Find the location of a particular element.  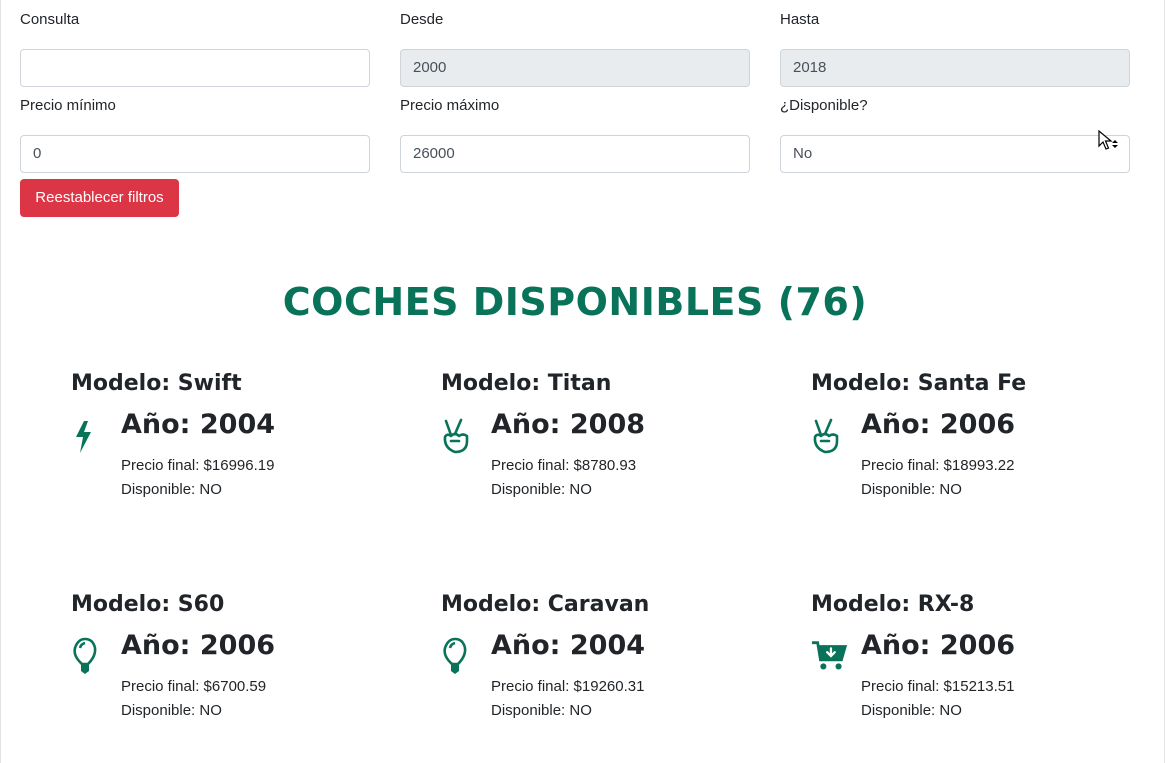

consulta-label: Consulta is located at coordinates (50, 19).